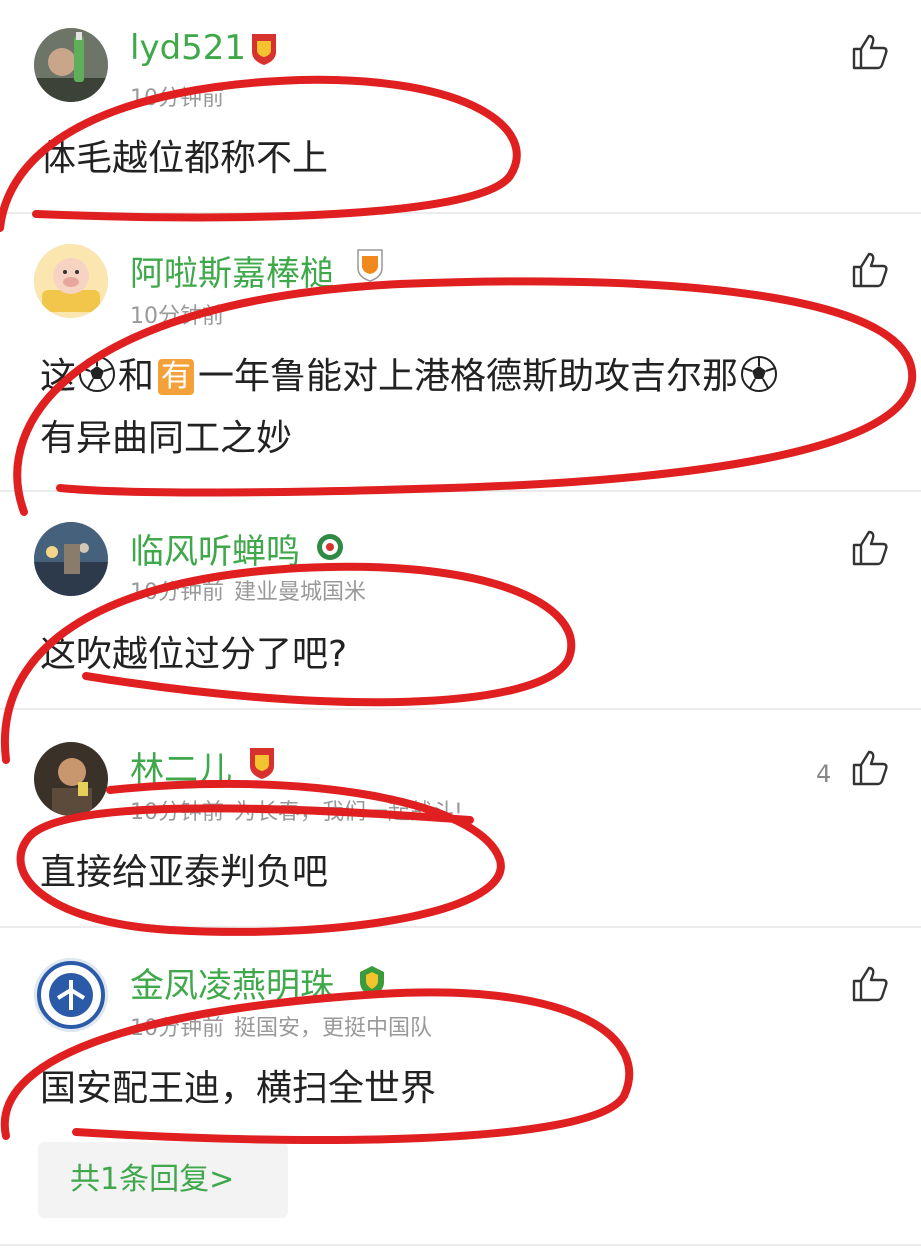  What do you see at coordinates (166, 438) in the screenshot?
I see `text-segment: 有异曲同工之妙` at bounding box center [166, 438].